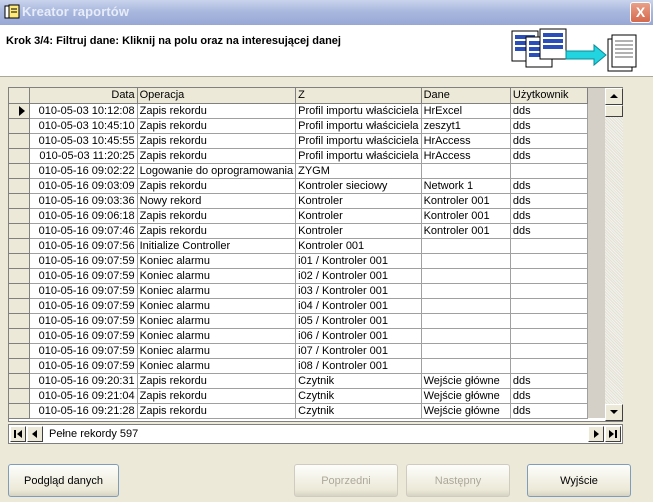  Describe the element at coordinates (358, 366) in the screenshot. I see `cell-z: i08 / Kontroler 001` at that location.